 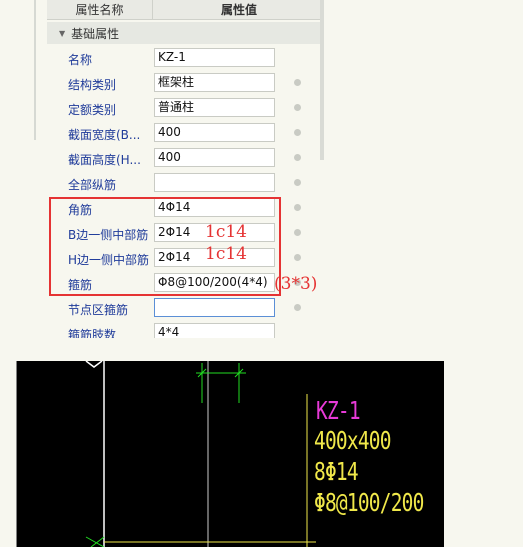 What do you see at coordinates (338, 410) in the screenshot?
I see `cad-column-name: KZ-1` at bounding box center [338, 410].